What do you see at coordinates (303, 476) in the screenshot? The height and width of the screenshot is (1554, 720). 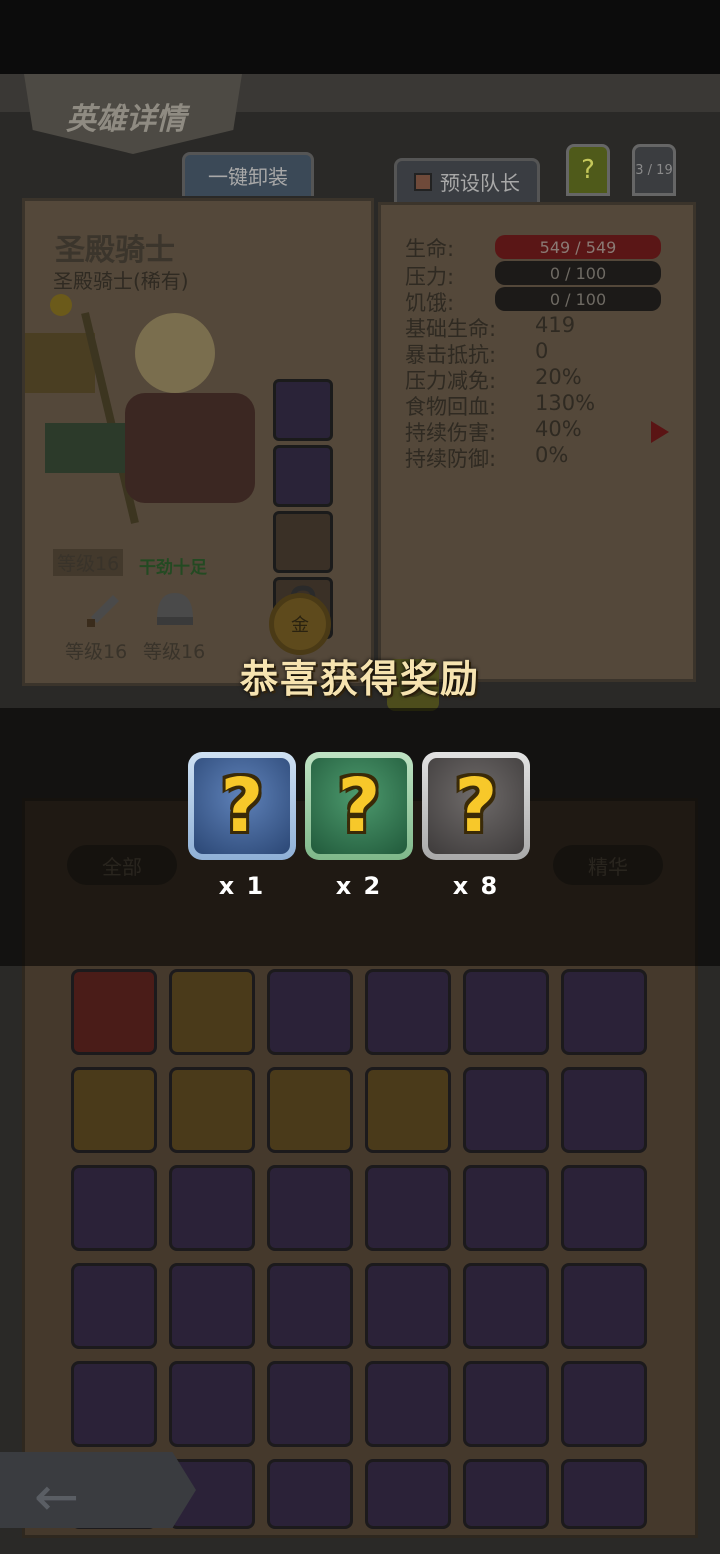 I see `equip-slot-amulet` at bounding box center [303, 476].